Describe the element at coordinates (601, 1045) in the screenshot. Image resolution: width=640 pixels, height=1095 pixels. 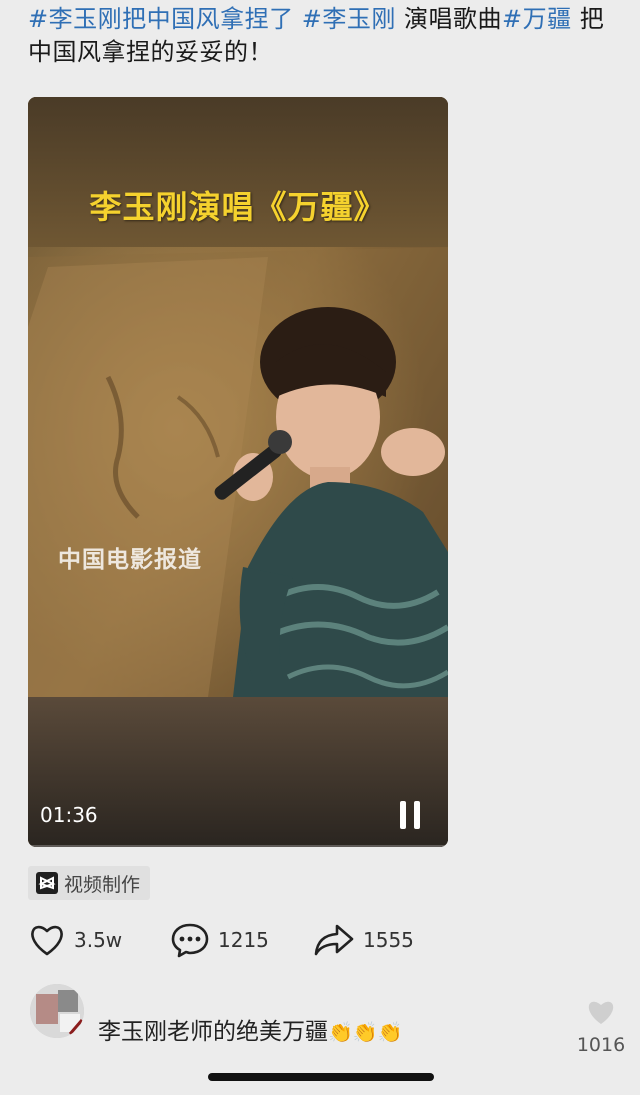
I see `comment-like-count: 1016` at that location.